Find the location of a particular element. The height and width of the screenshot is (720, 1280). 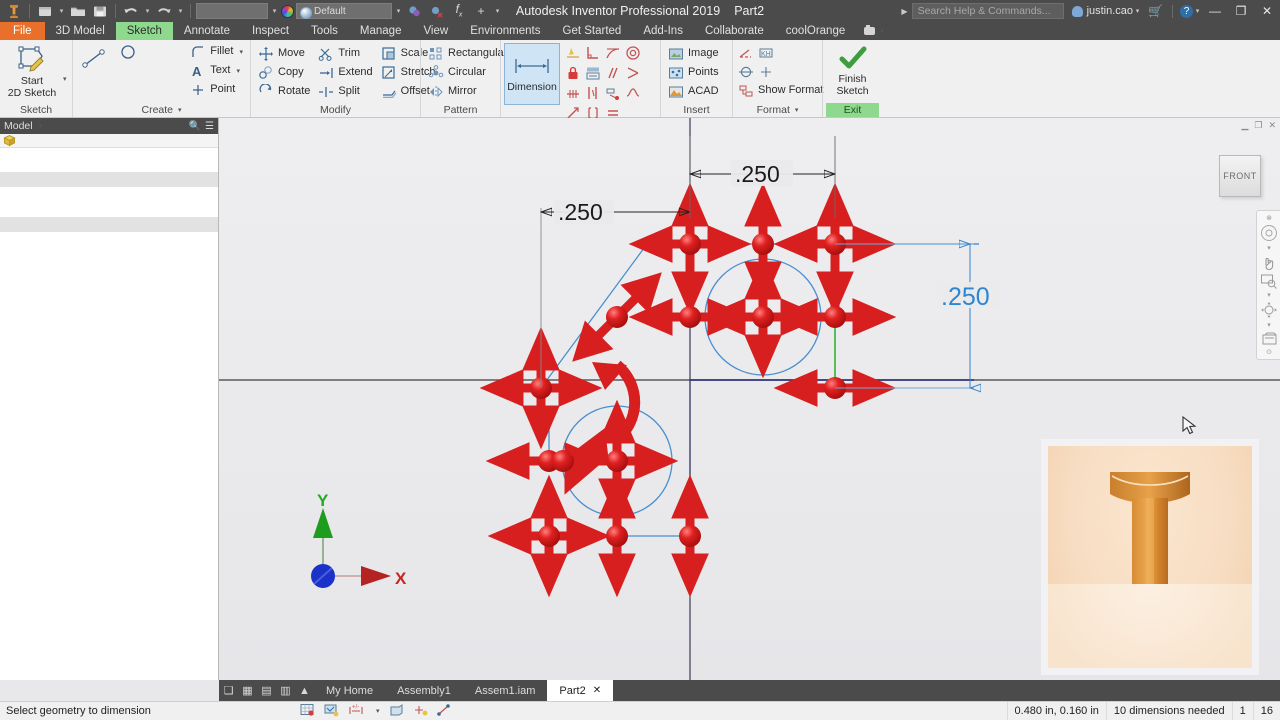

close-button: ✕ is located at coordinates (1267, 11).